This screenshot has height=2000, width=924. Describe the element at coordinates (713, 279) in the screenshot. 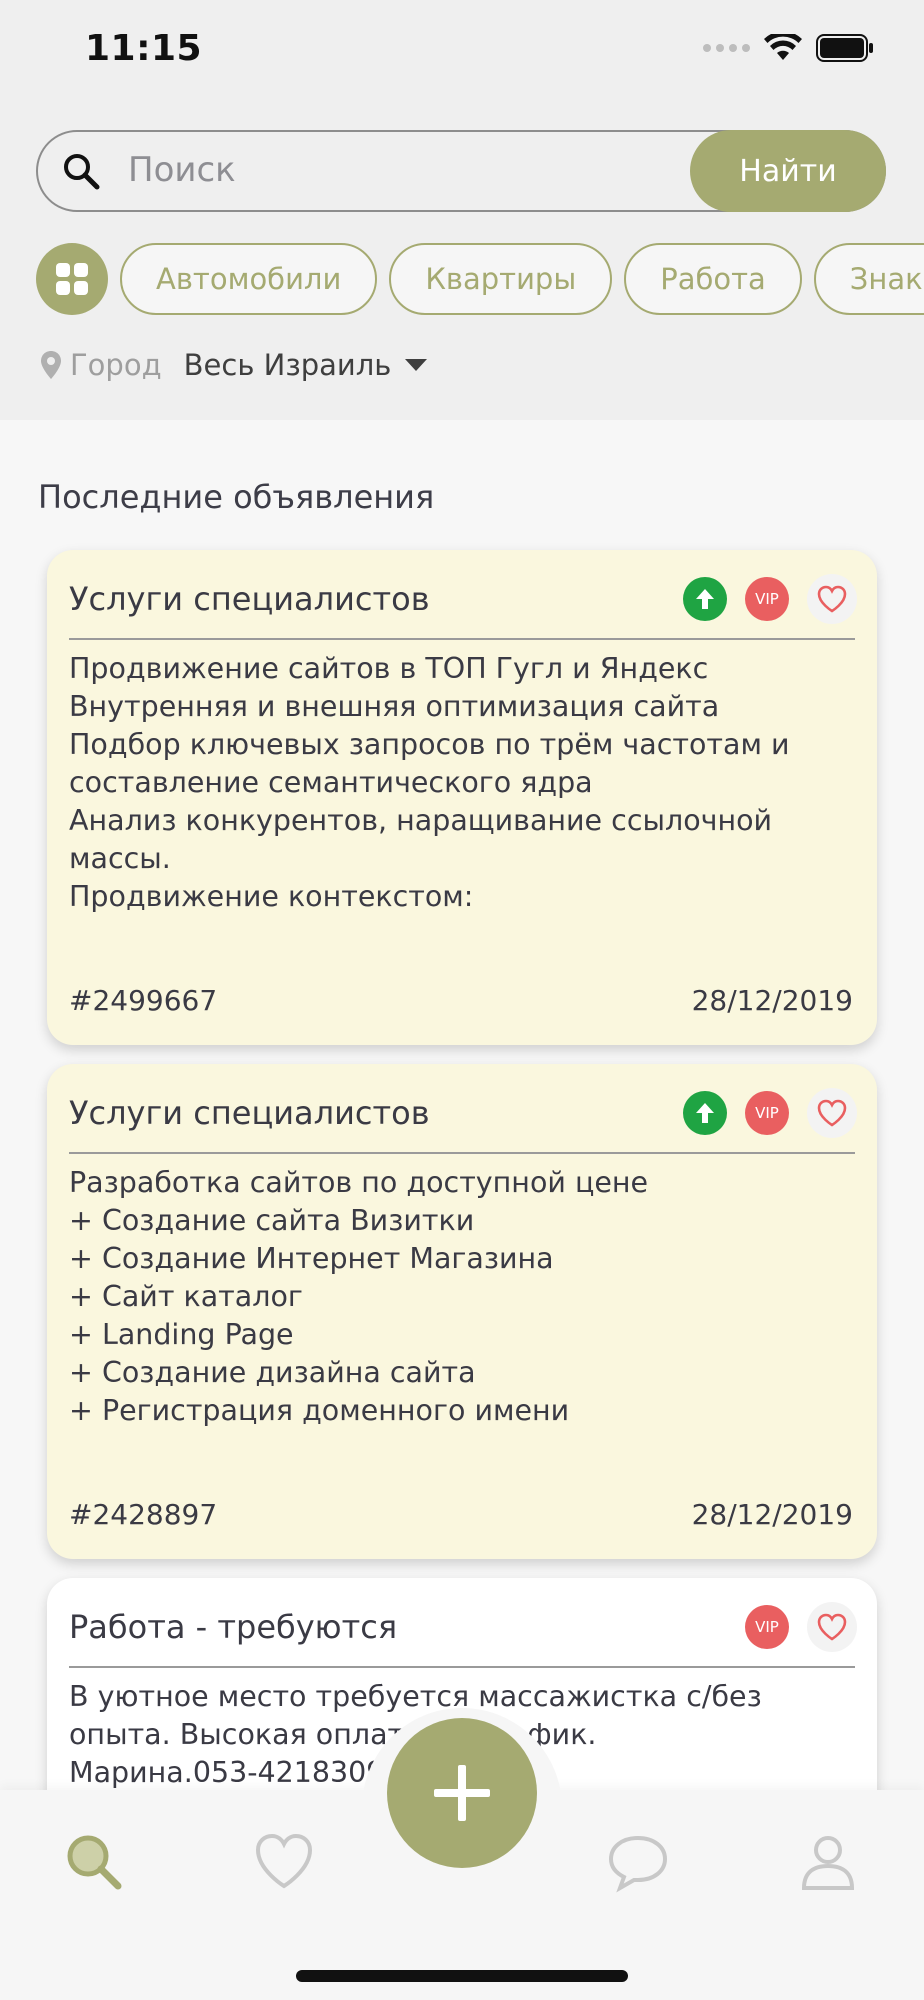

I see `category-chip-work: Работа` at that location.